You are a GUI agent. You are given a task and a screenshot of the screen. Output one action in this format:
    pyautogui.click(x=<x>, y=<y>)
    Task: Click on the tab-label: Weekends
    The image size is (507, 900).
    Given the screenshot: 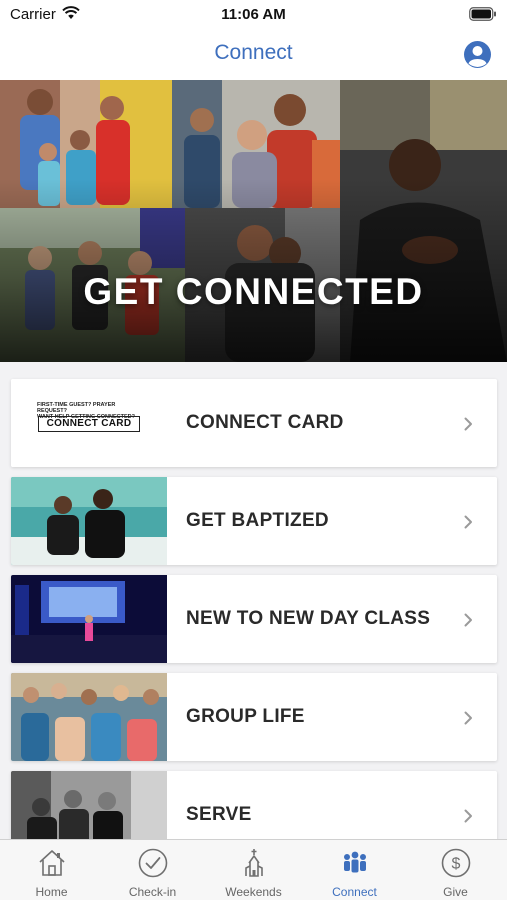 What is the action you would take?
    pyautogui.click(x=253, y=892)
    